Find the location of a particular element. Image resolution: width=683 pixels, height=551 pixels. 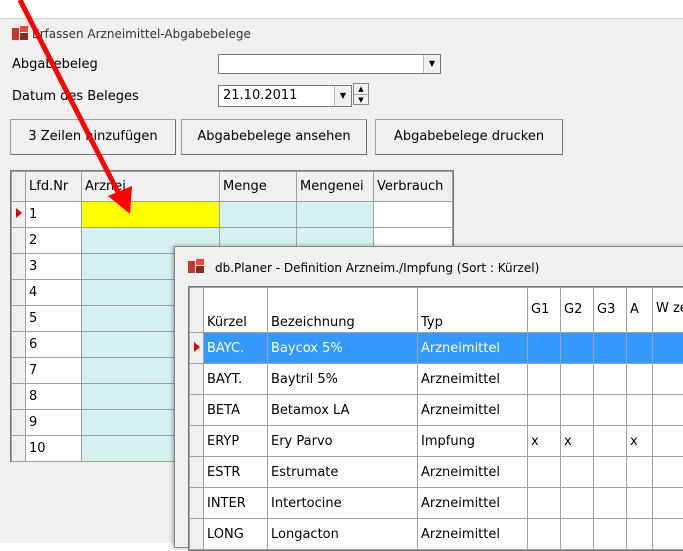

abgabebeleg-label: Abgabebeleg is located at coordinates (55, 64).